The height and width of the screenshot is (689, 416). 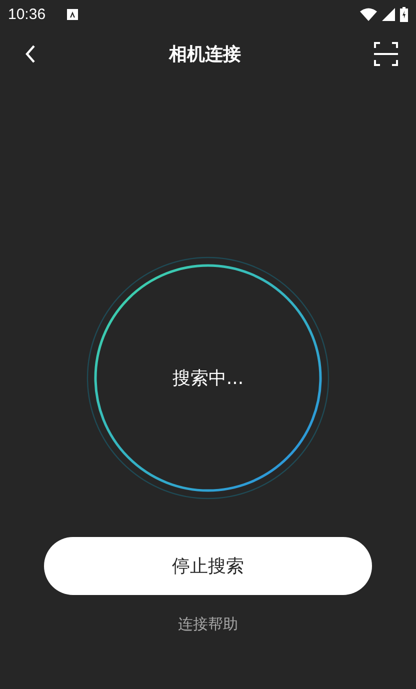 What do you see at coordinates (368, 14) in the screenshot?
I see `wifi-icon` at bounding box center [368, 14].